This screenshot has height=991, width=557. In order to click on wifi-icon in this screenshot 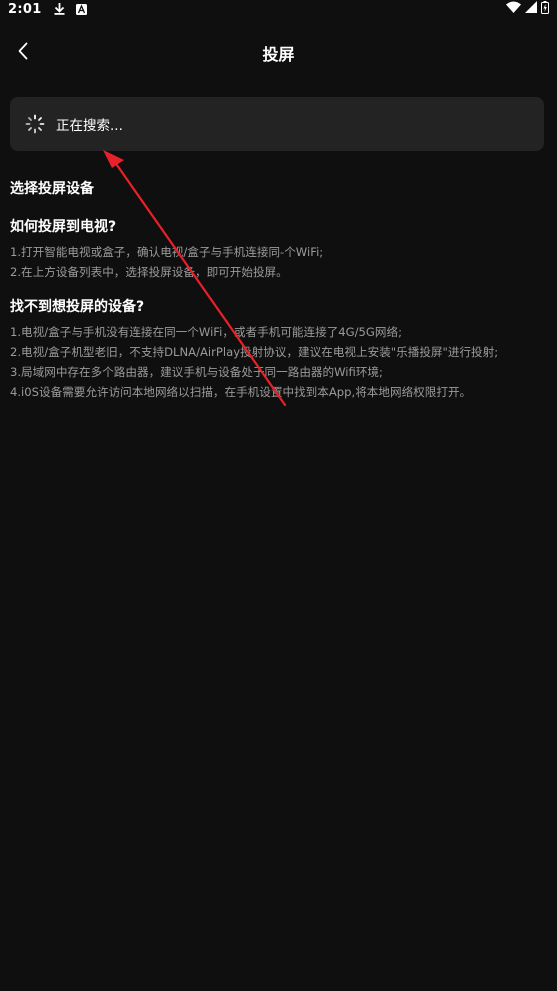, I will do `click(513, 9)`.